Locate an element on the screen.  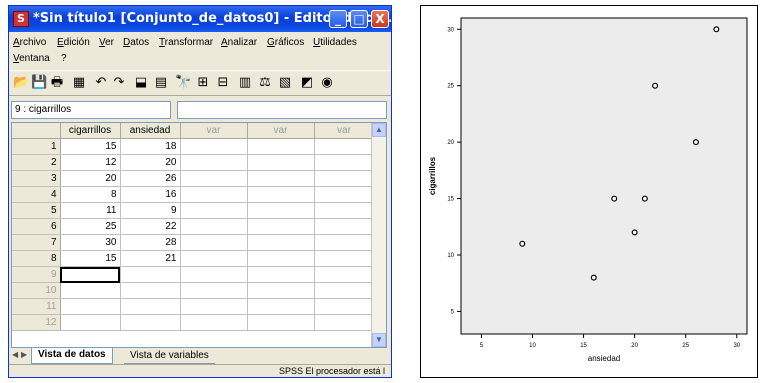
grid-cell: 8 is located at coordinates (90, 194).